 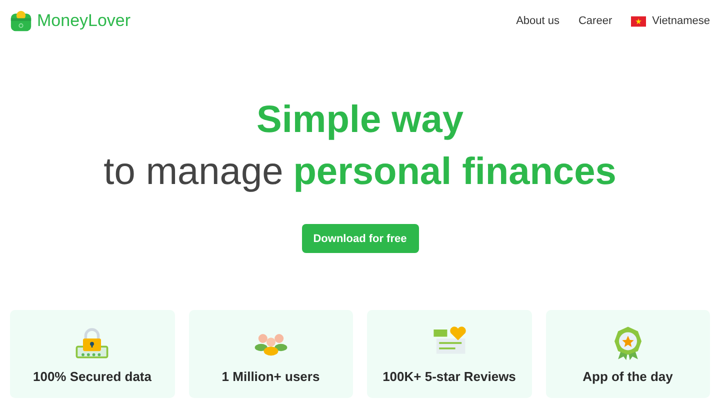 I want to click on hero-subtitle: to manage, so click(x=194, y=172).